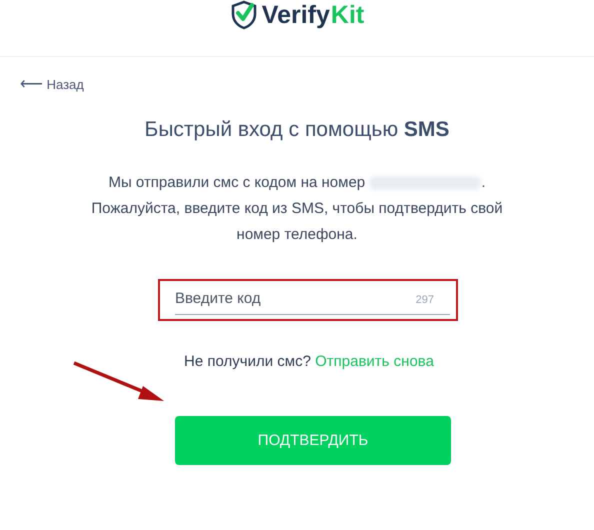 The width and height of the screenshot is (594, 530). Describe the element at coordinates (425, 300) in the screenshot. I see `character-counter: 297` at that location.